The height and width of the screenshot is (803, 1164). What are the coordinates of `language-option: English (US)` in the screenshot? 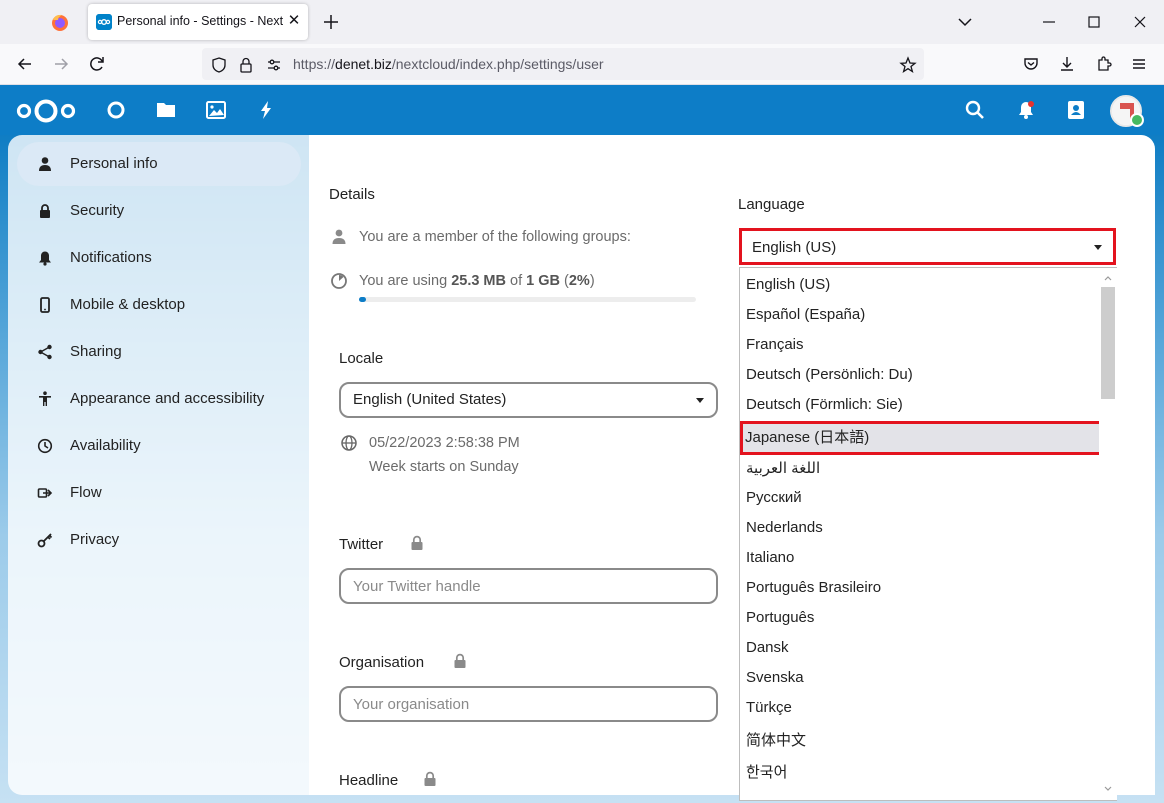 It's located at (788, 284).